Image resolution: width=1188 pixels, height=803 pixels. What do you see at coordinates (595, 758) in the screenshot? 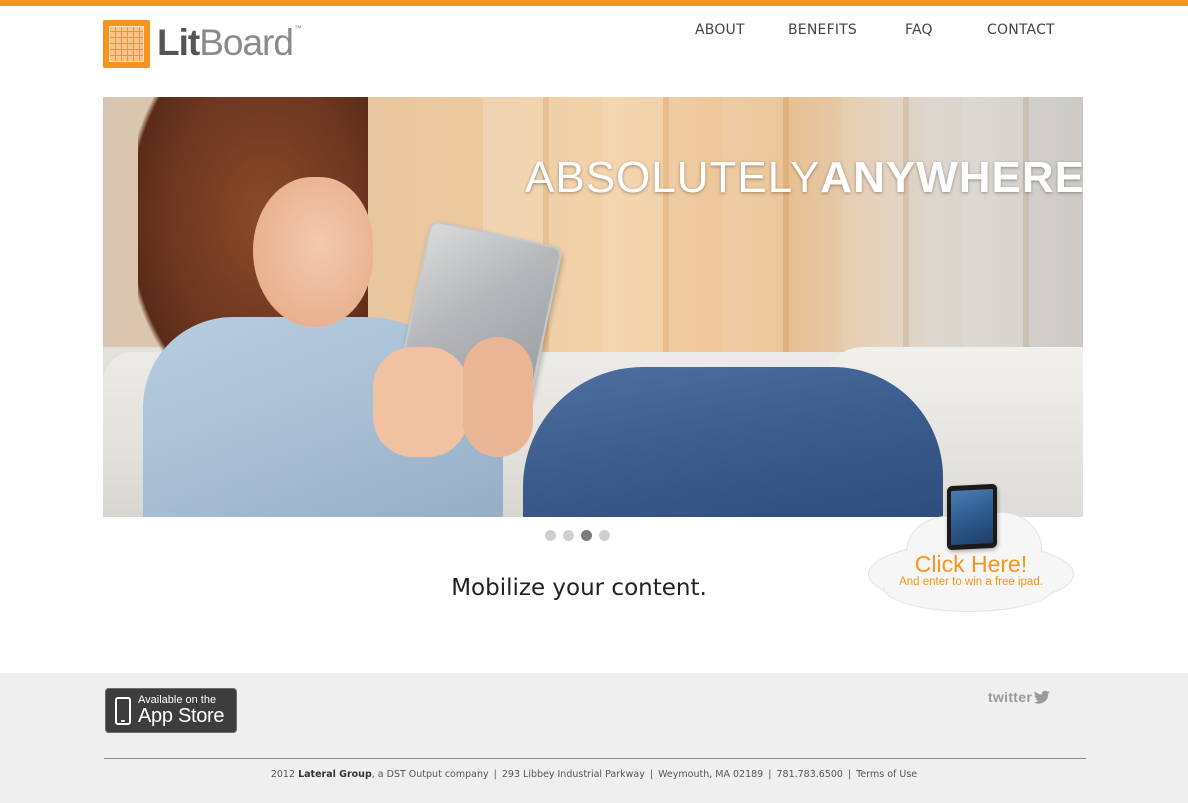
I see `footer-divider` at bounding box center [595, 758].